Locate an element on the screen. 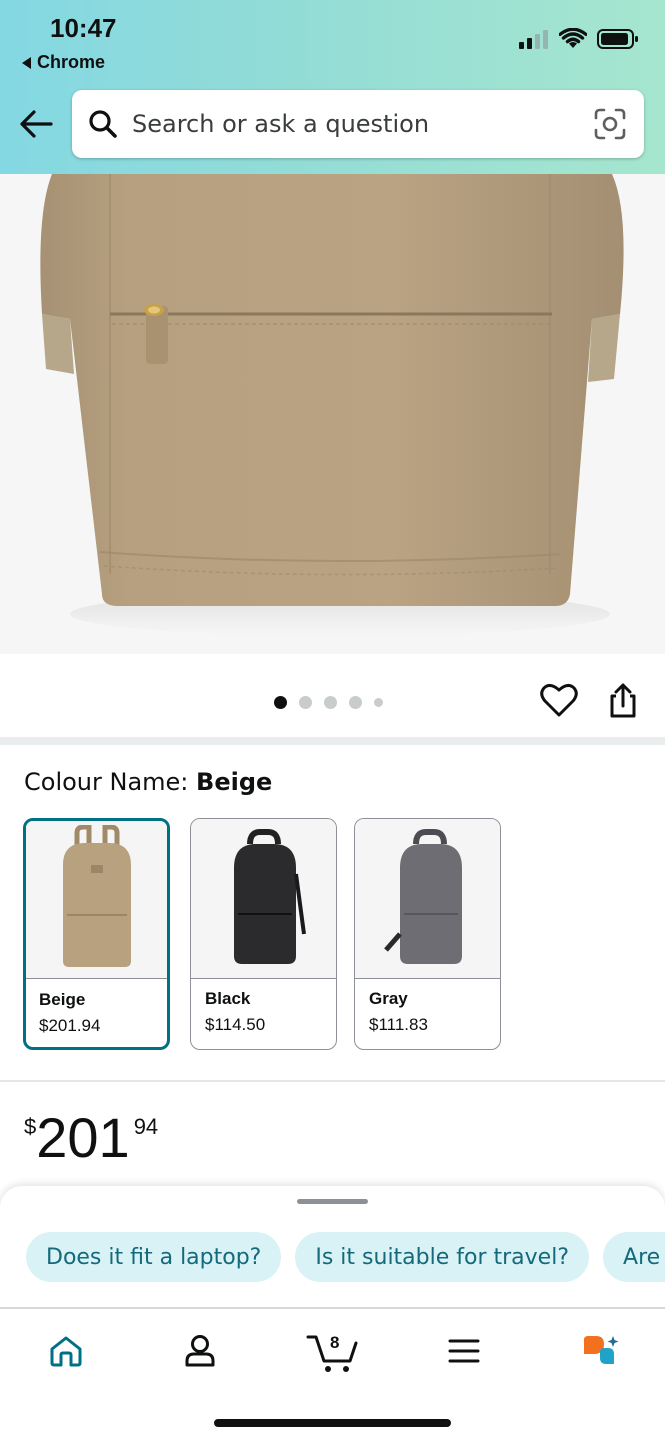 The height and width of the screenshot is (1440, 665). home-indicator is located at coordinates (332, 1423).